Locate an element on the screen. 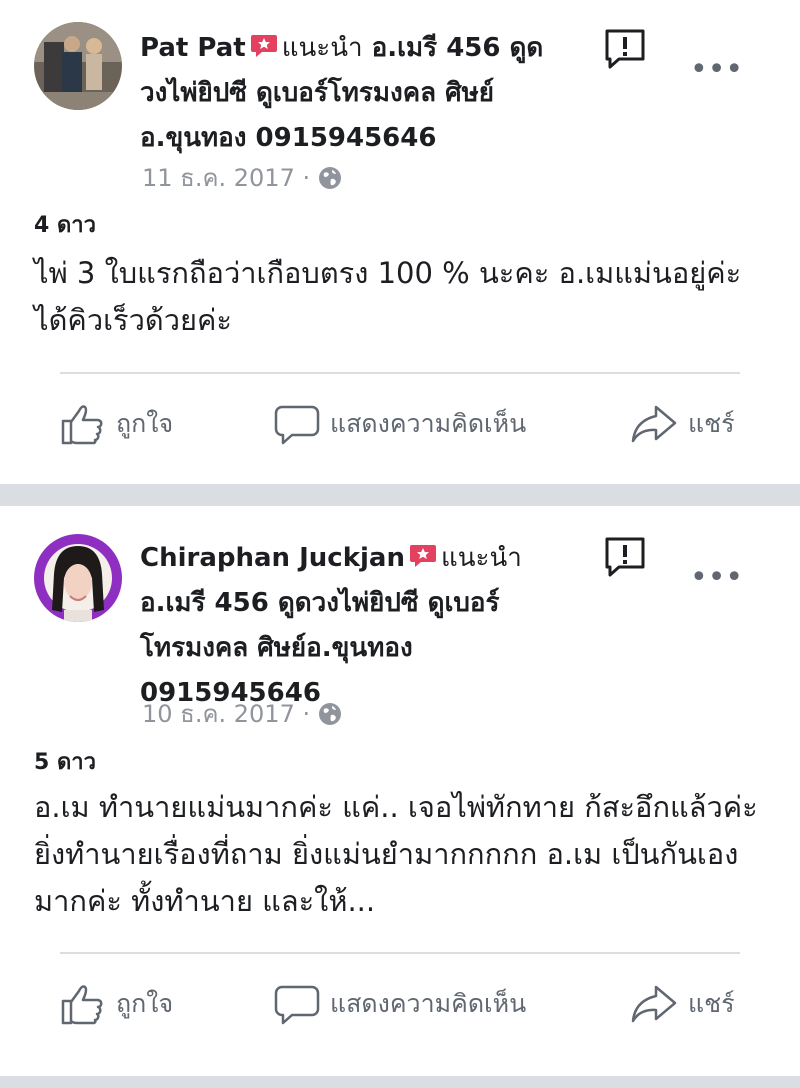 The height and width of the screenshot is (1088, 800). post-meta: 10 ธ.ค. 2017 · is located at coordinates (242, 713).